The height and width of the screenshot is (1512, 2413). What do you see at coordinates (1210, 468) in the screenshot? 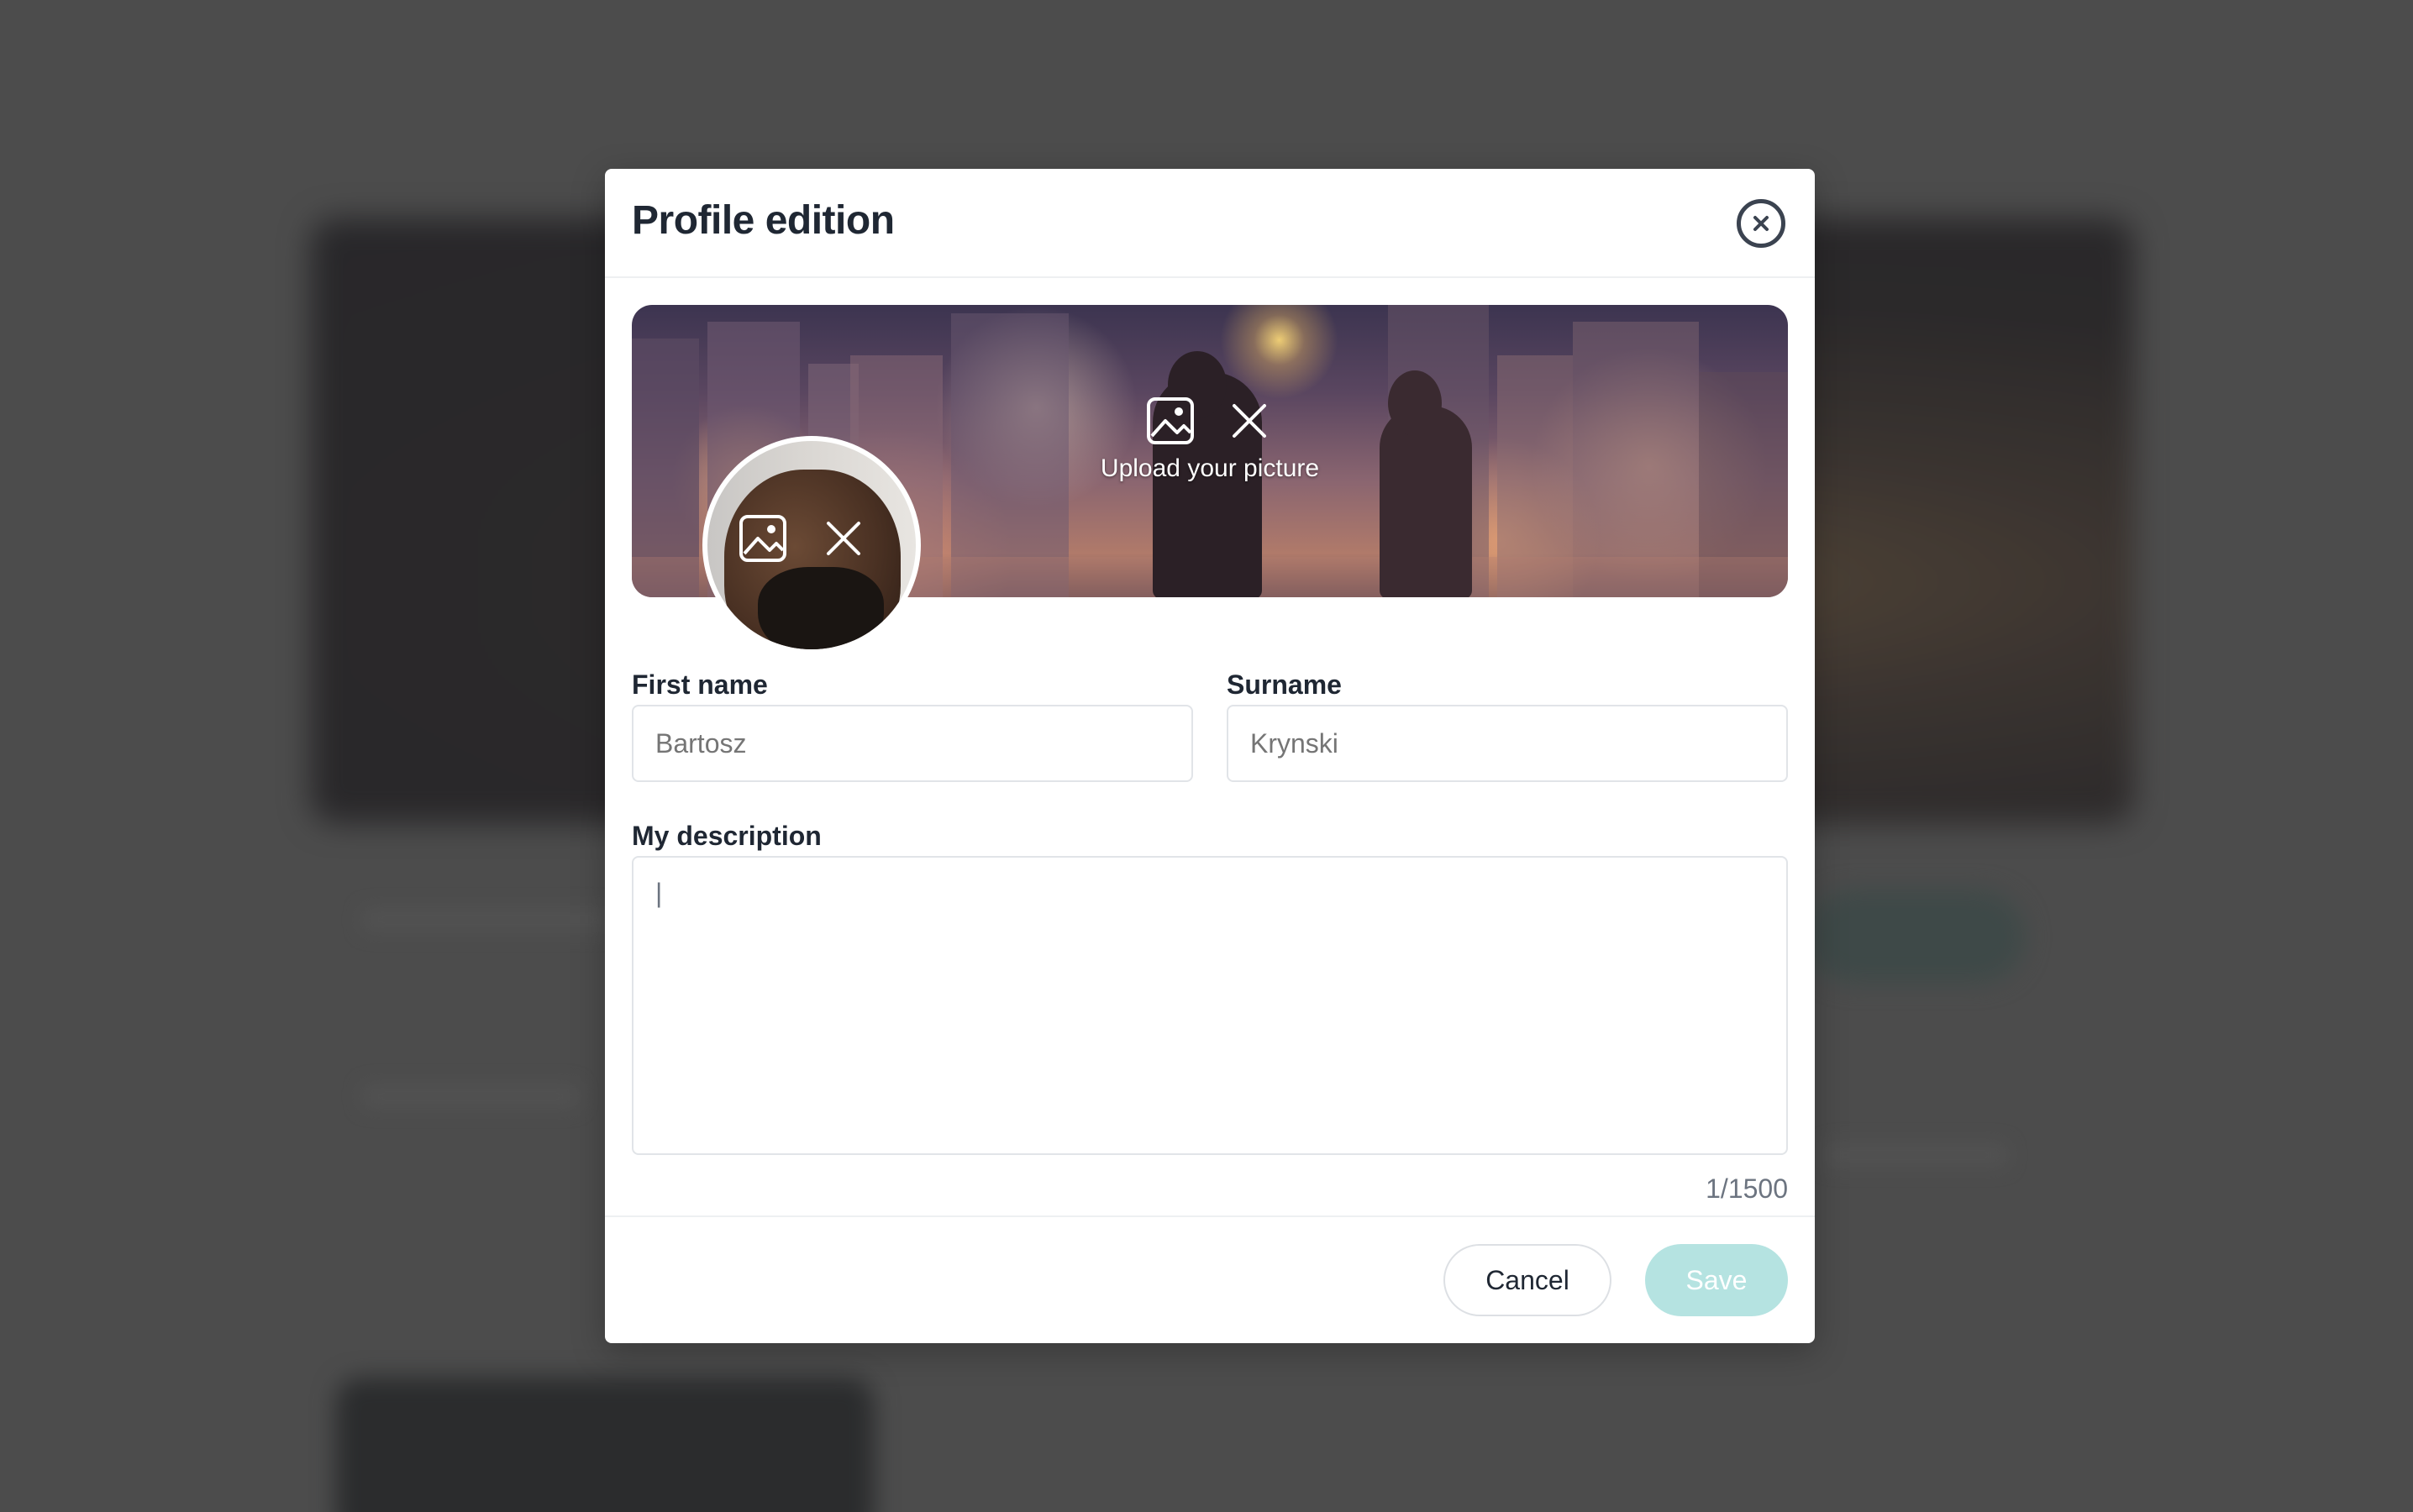
I see `upload-cover-caption: Upload your picture` at bounding box center [1210, 468].